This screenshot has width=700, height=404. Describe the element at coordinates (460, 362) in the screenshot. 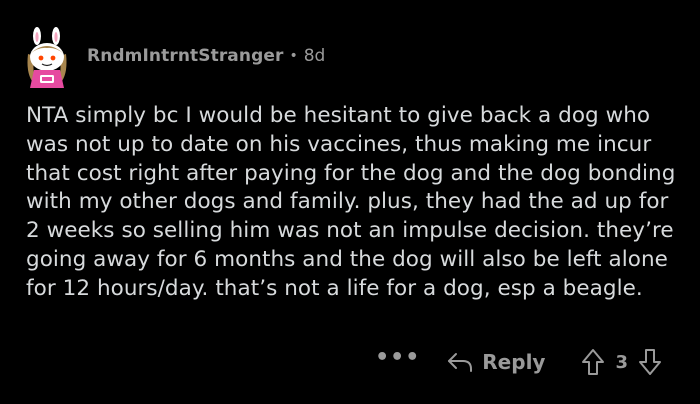

I see `reply-arrow-icon` at that location.